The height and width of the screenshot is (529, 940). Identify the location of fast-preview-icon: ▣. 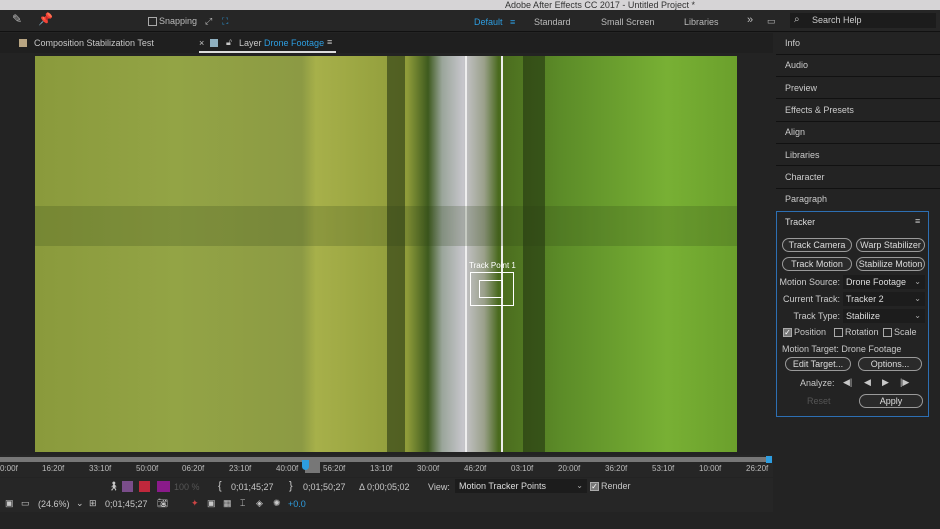
(211, 503).